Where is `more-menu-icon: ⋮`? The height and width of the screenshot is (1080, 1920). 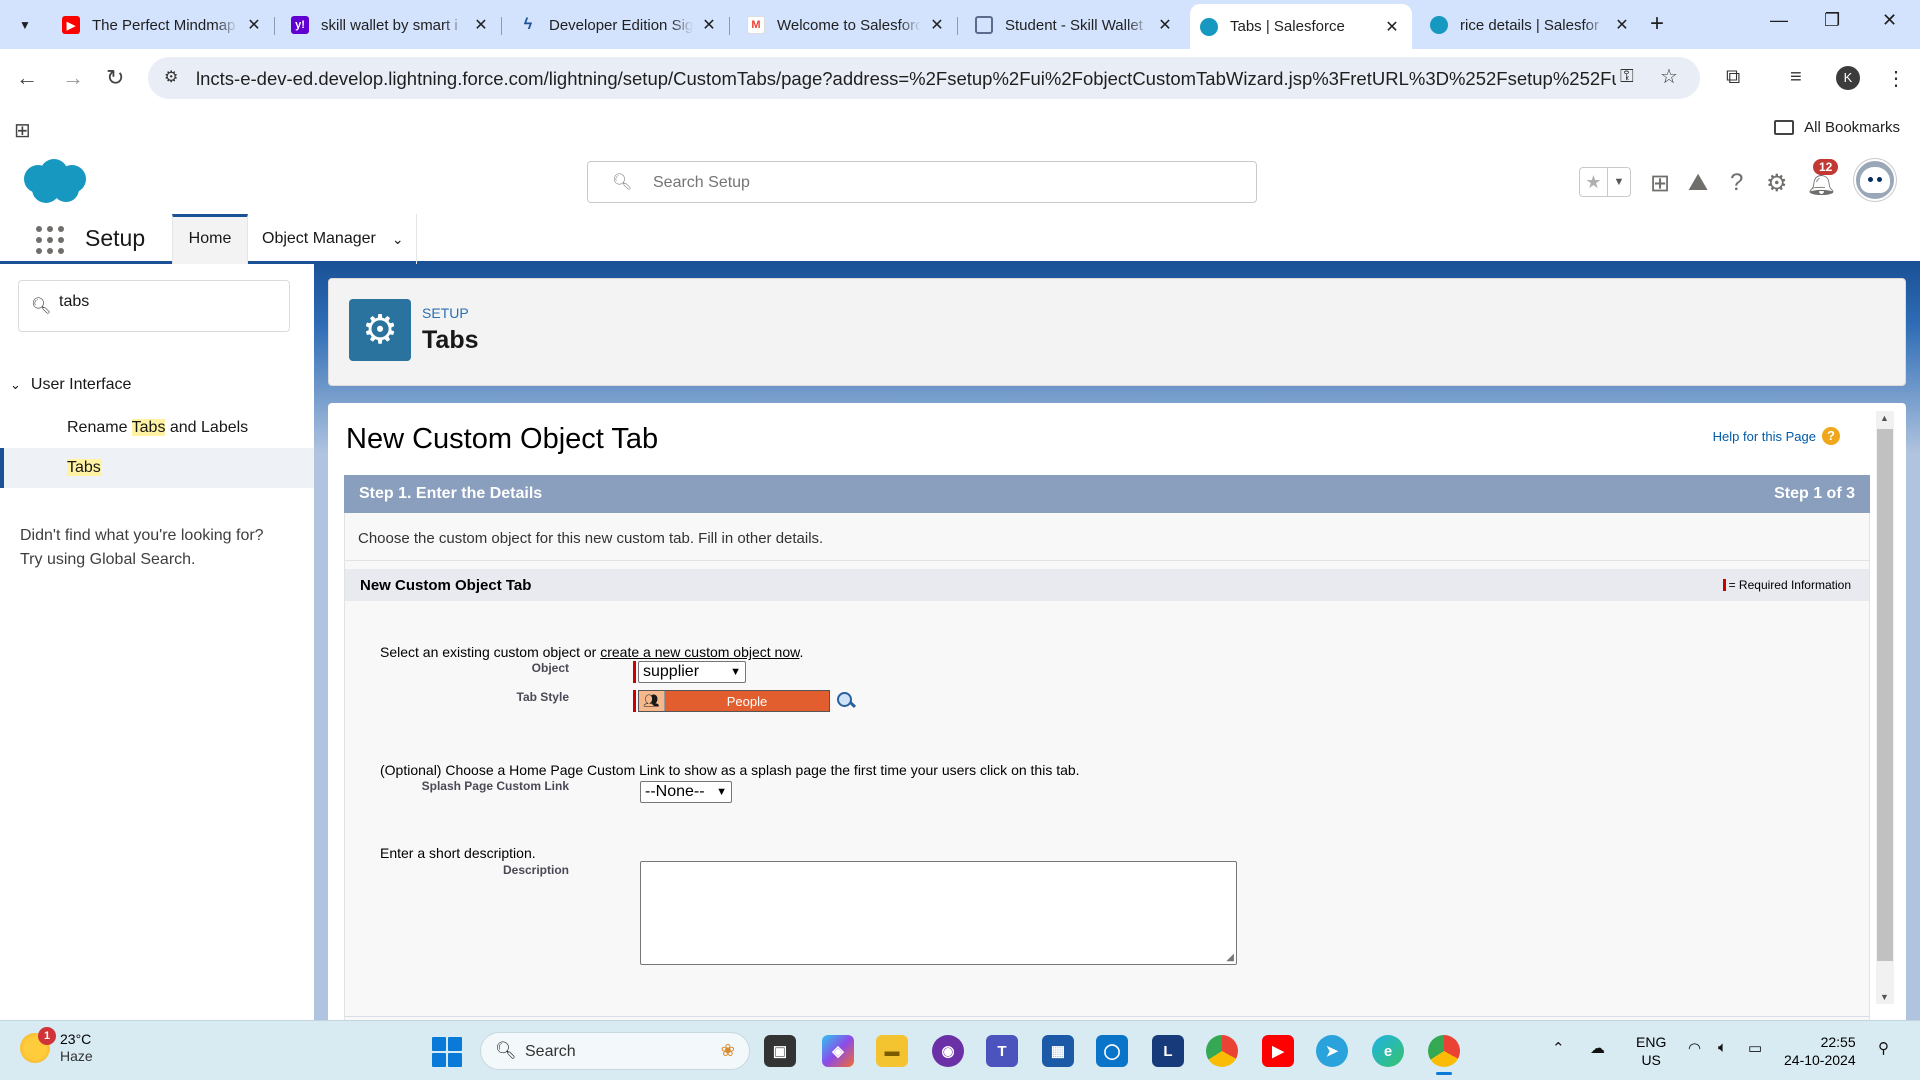 more-menu-icon: ⋮ is located at coordinates (1896, 78).